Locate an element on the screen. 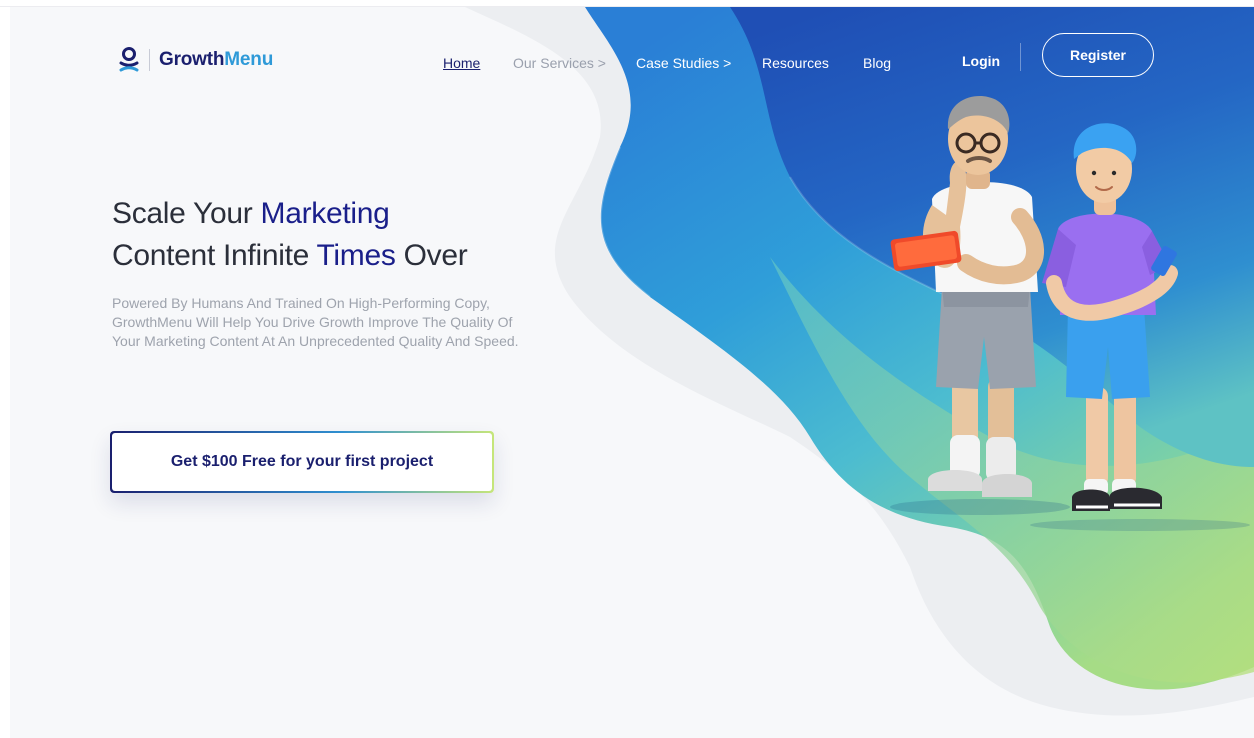 The width and height of the screenshot is (1254, 738). brand-logo: GrowthMenu is located at coordinates (195, 60).